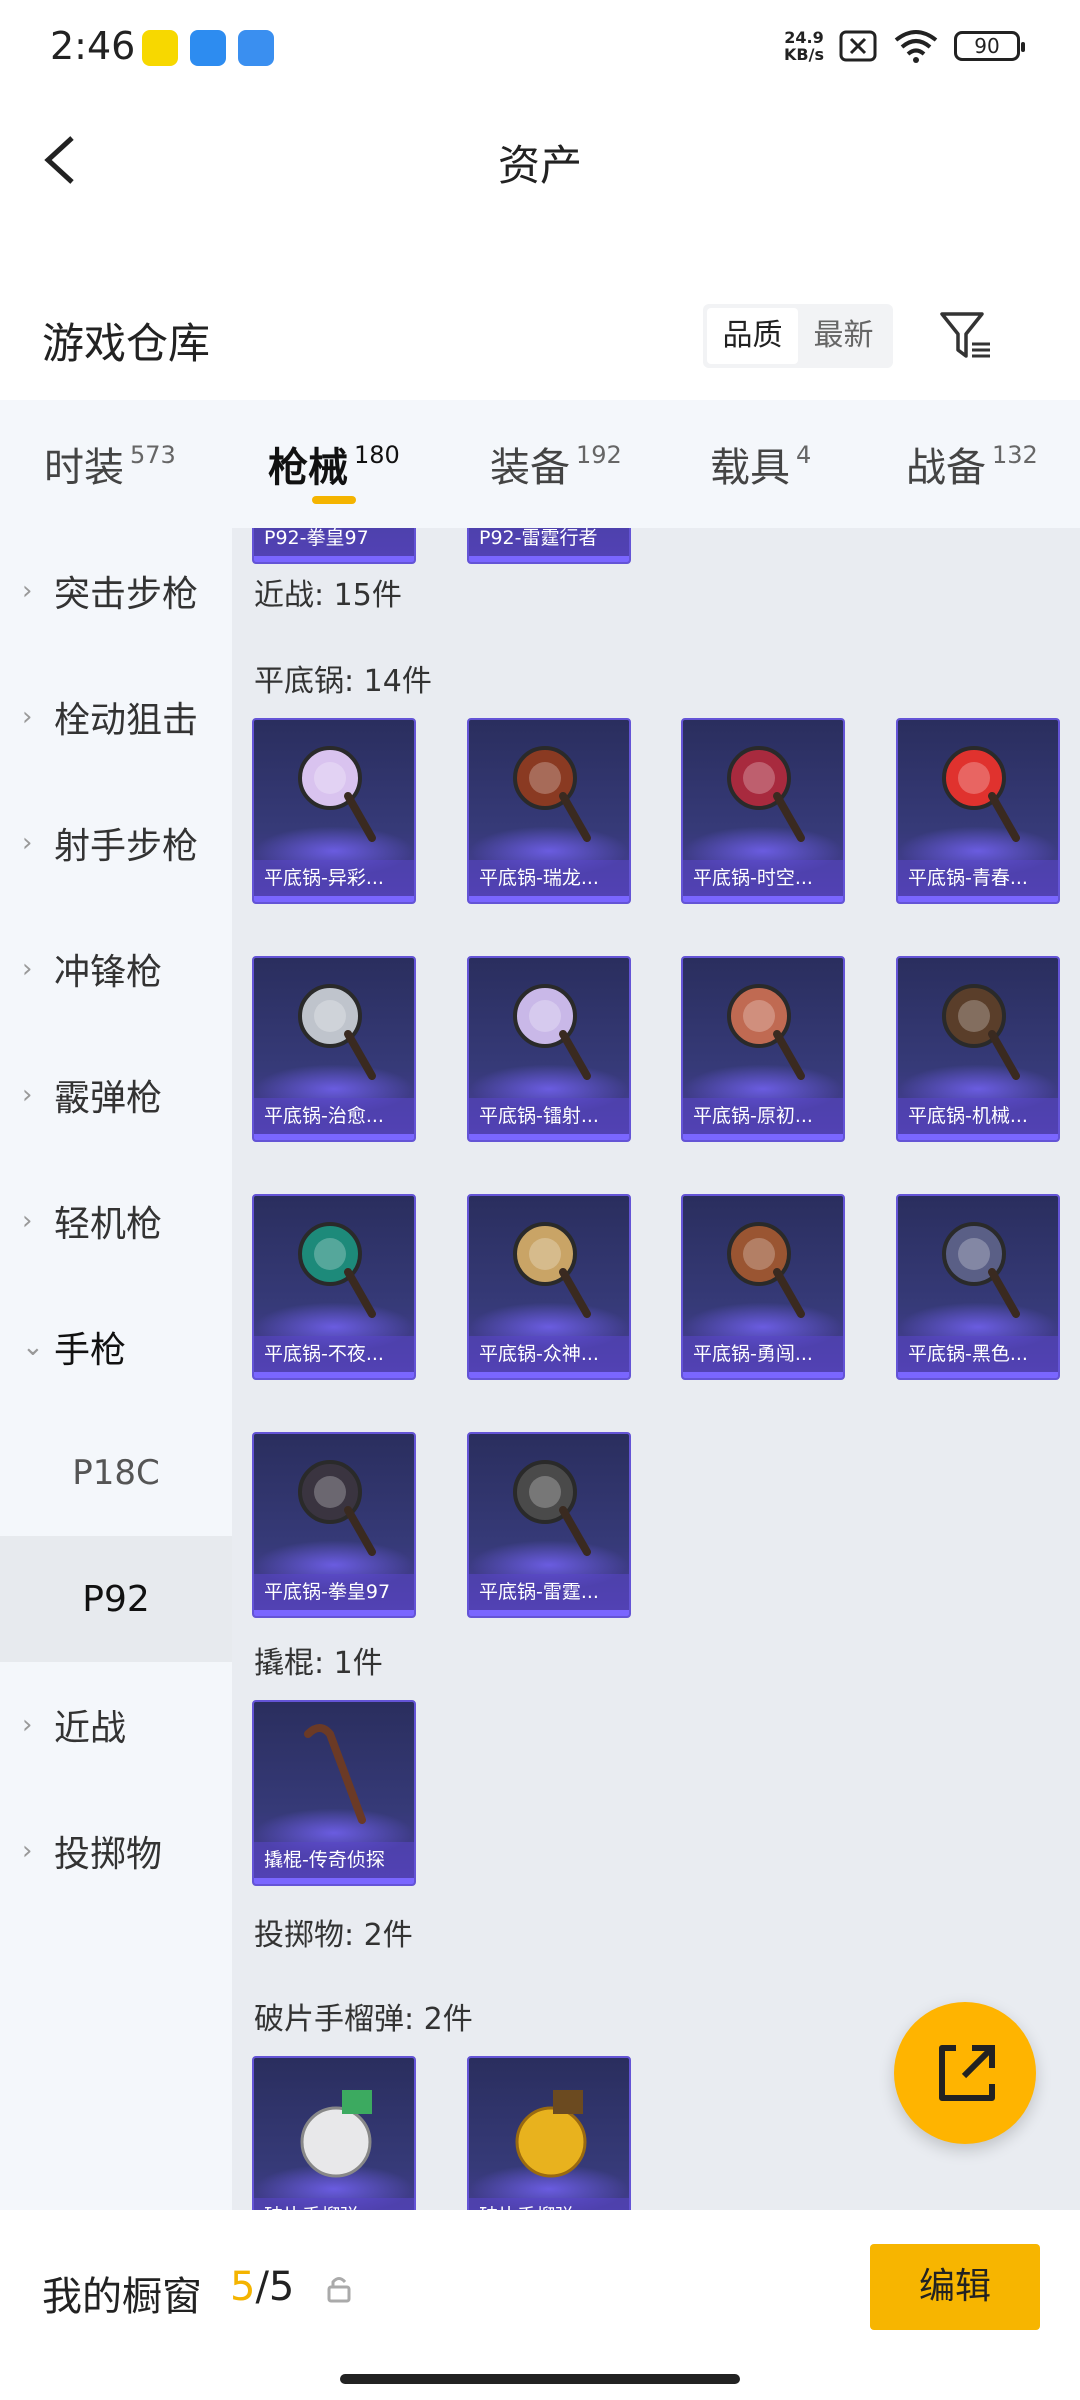 The height and width of the screenshot is (2400, 1080). Describe the element at coordinates (339, 2290) in the screenshot. I see `lock-icon` at that location.